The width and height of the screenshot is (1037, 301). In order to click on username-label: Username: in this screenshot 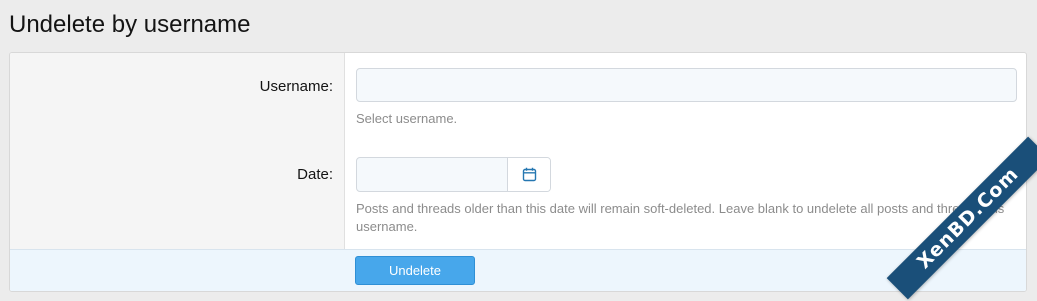, I will do `click(296, 86)`.